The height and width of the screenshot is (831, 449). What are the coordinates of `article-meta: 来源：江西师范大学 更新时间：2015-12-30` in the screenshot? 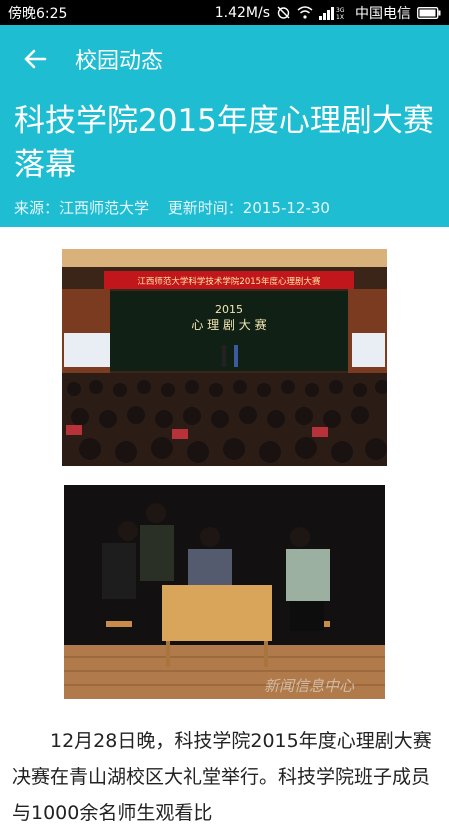 It's located at (172, 207).